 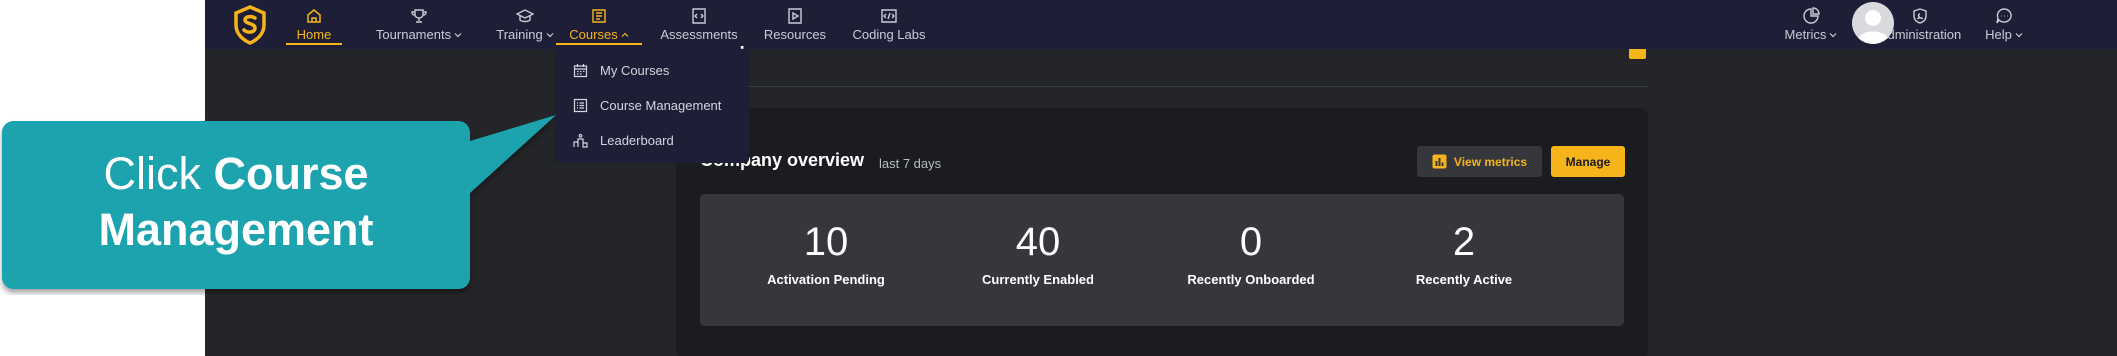 I want to click on nav-resources: Resources, so click(x=795, y=23).